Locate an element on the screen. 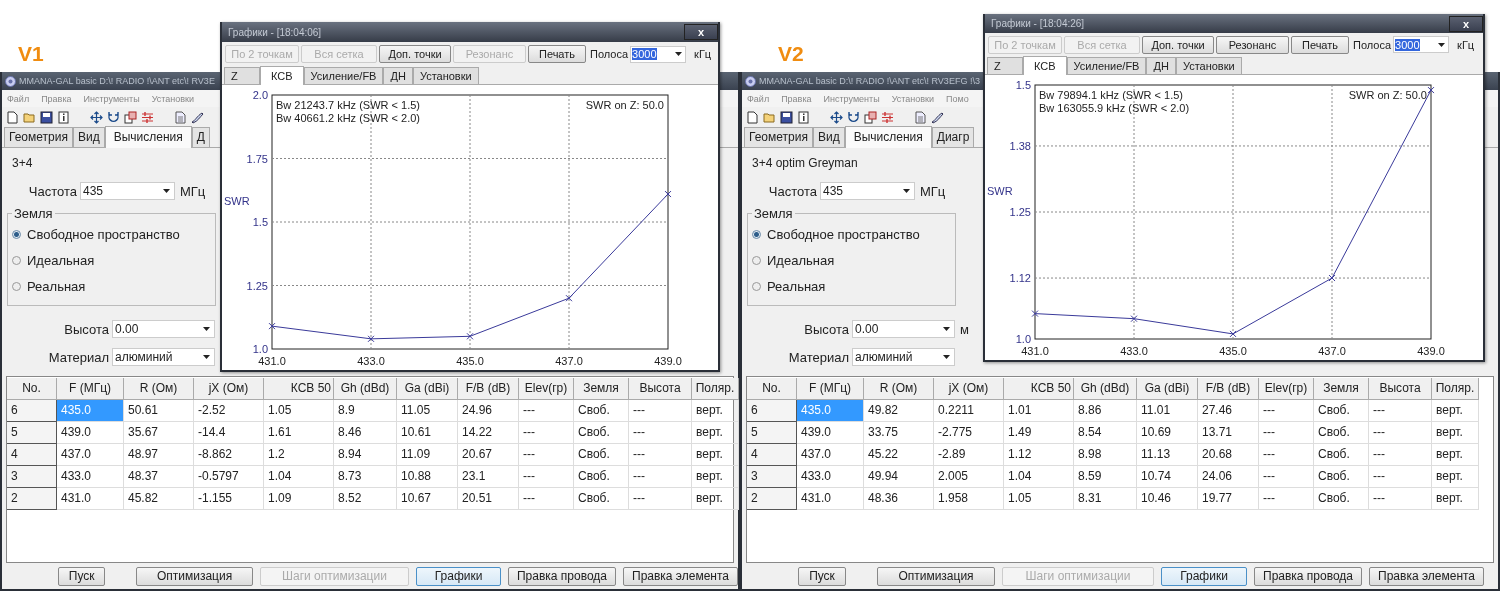 The image size is (1500, 591). column-header: Ga (dBi) is located at coordinates (427, 389).